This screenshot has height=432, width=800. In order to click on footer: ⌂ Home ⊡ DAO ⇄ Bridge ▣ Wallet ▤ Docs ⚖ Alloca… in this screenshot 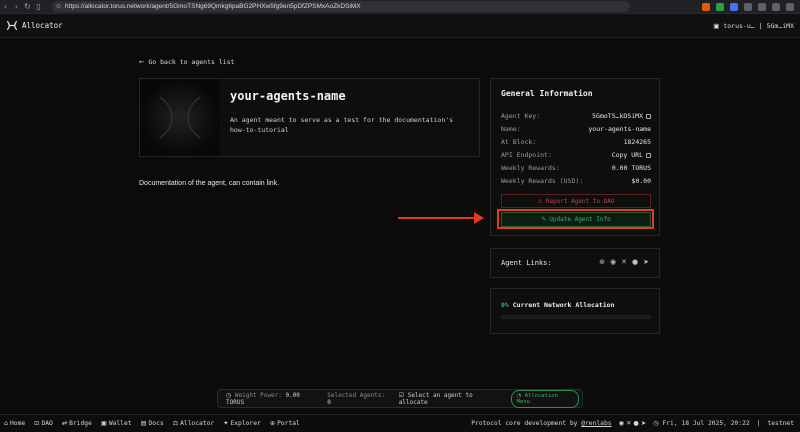, I will do `click(400, 423)`.